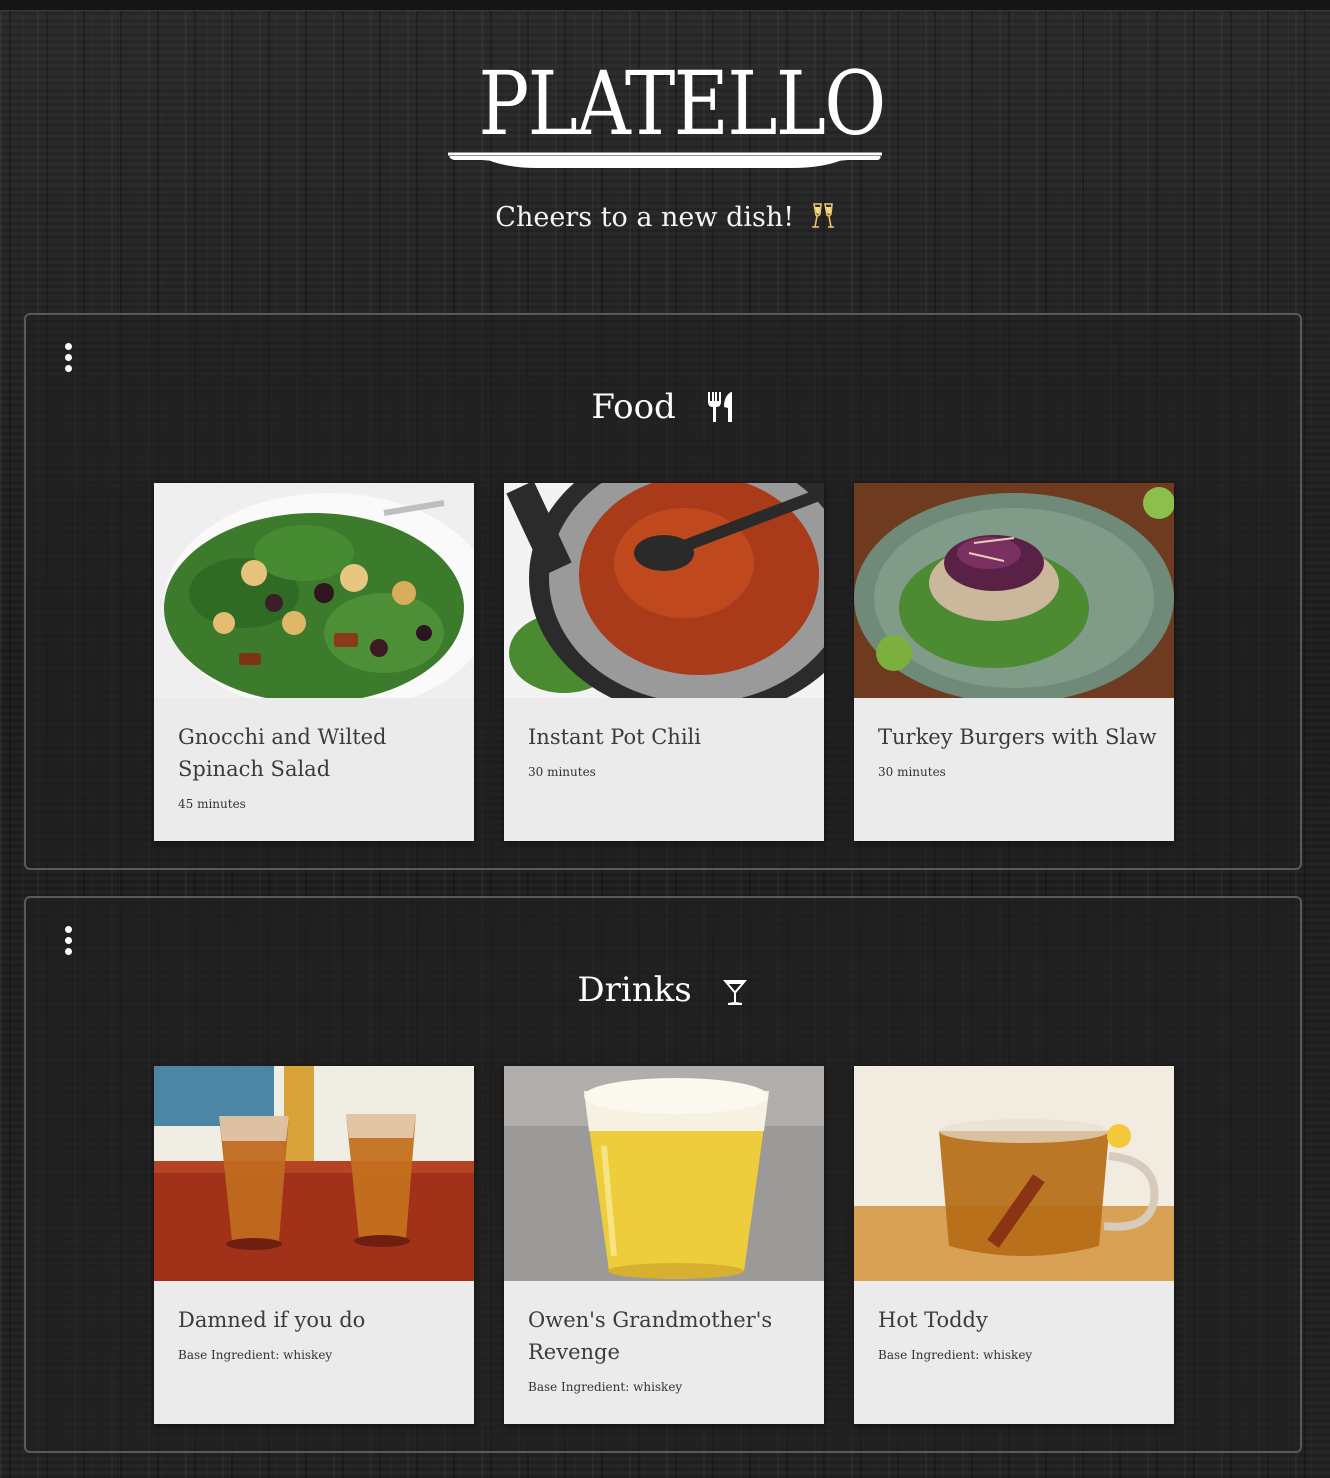  Describe the element at coordinates (665, 5) in the screenshot. I see `top-border` at that location.